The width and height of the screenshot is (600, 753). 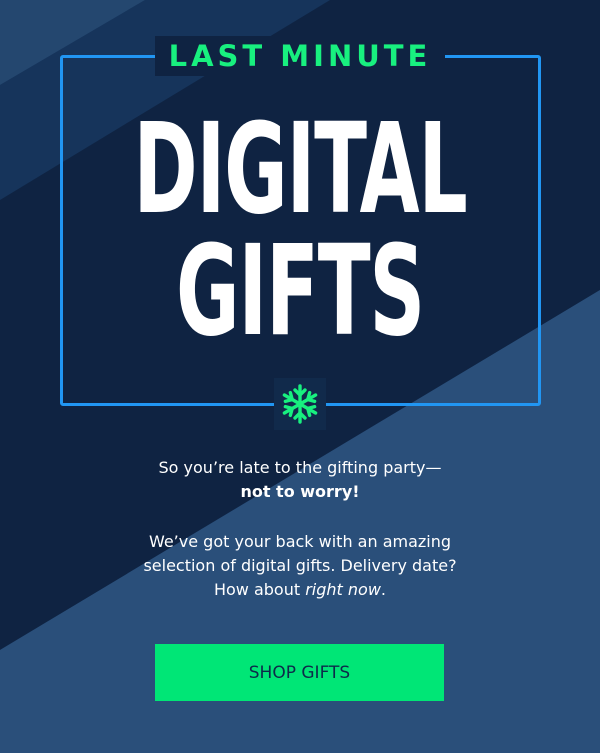 I want to click on headline-gifts: GIFTS, so click(x=300, y=291).